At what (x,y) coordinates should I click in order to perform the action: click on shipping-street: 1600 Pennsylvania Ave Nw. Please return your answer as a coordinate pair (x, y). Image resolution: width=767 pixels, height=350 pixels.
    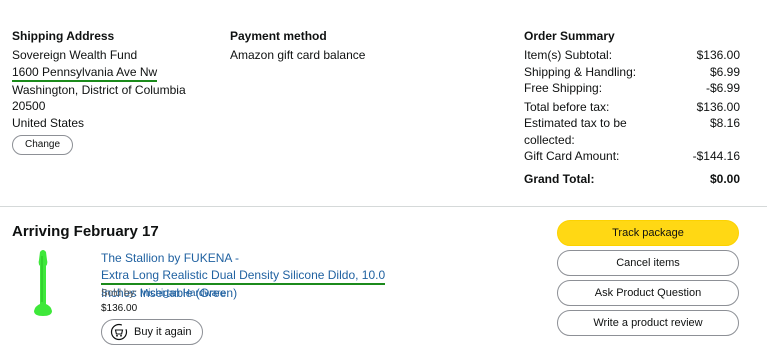
    Looking at the image, I should click on (85, 73).